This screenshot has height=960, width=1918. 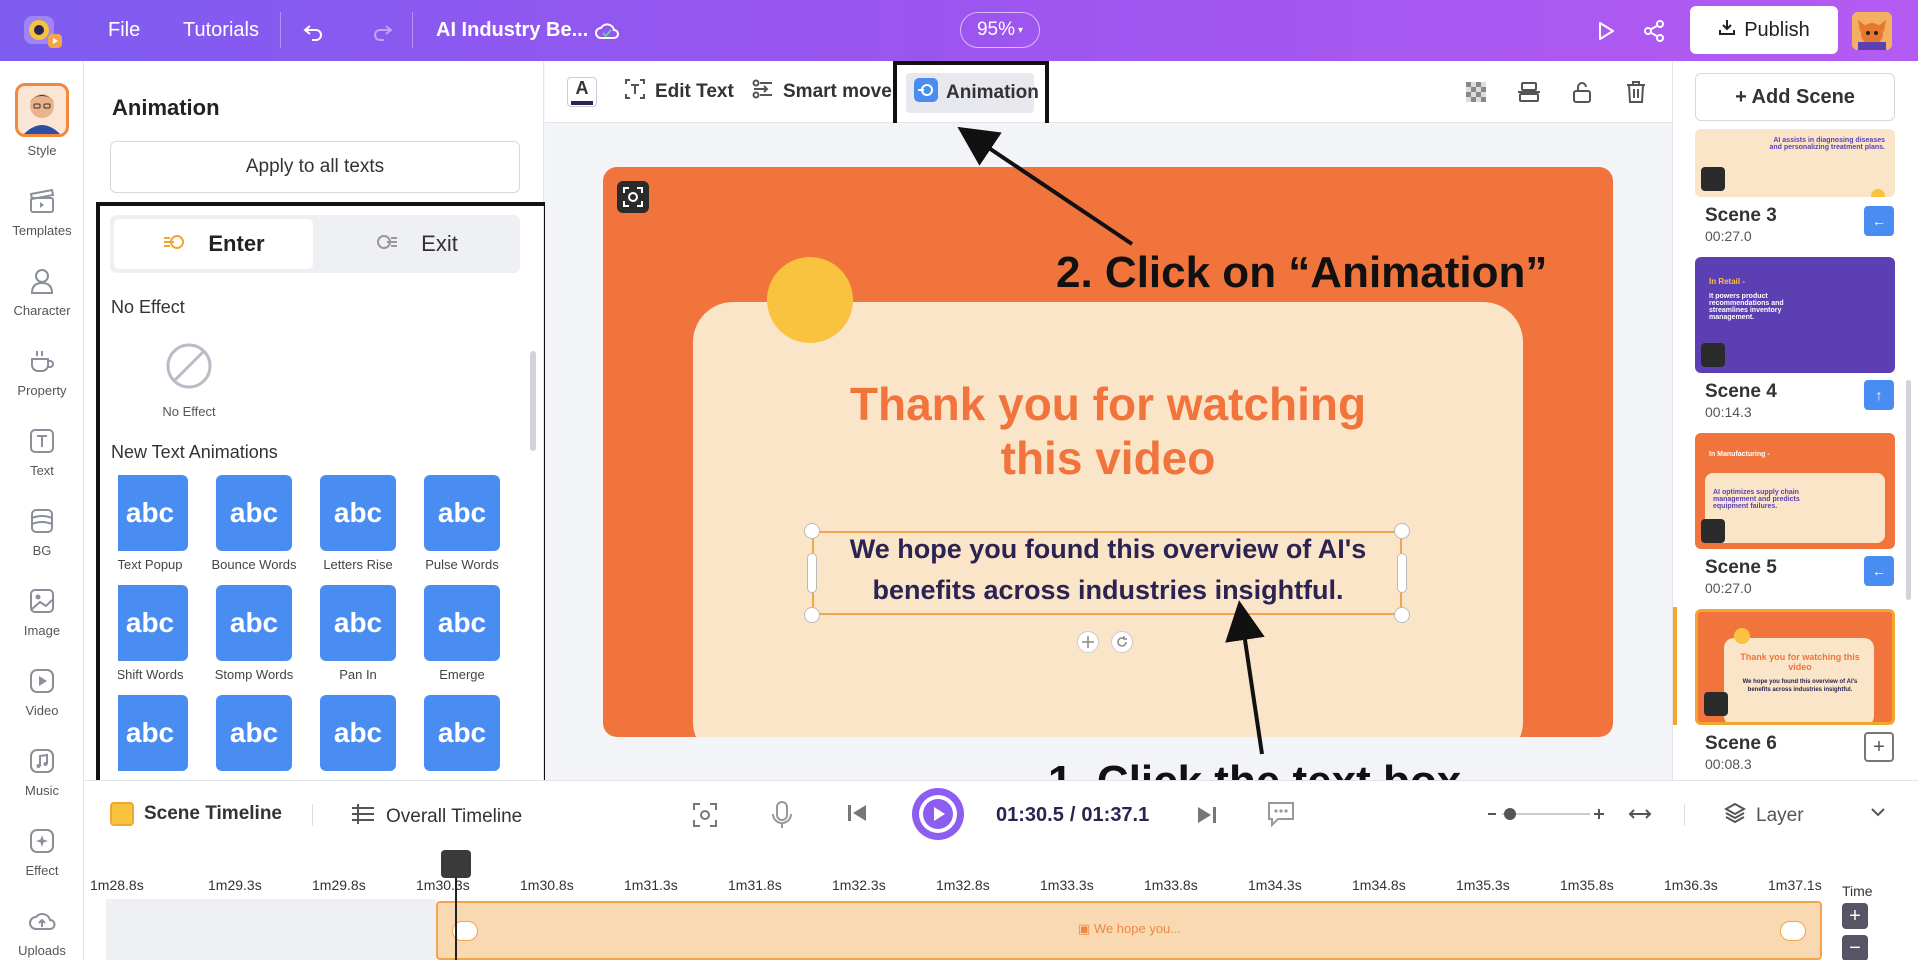 I want to click on ruler-tick: 1m30.8s, so click(x=547, y=885).